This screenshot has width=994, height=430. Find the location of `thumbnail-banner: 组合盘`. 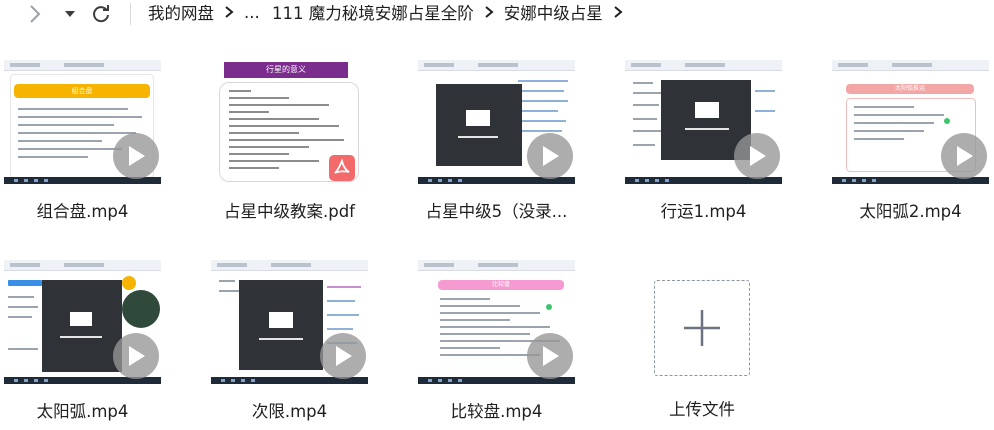

thumbnail-banner: 组合盘 is located at coordinates (82, 91).